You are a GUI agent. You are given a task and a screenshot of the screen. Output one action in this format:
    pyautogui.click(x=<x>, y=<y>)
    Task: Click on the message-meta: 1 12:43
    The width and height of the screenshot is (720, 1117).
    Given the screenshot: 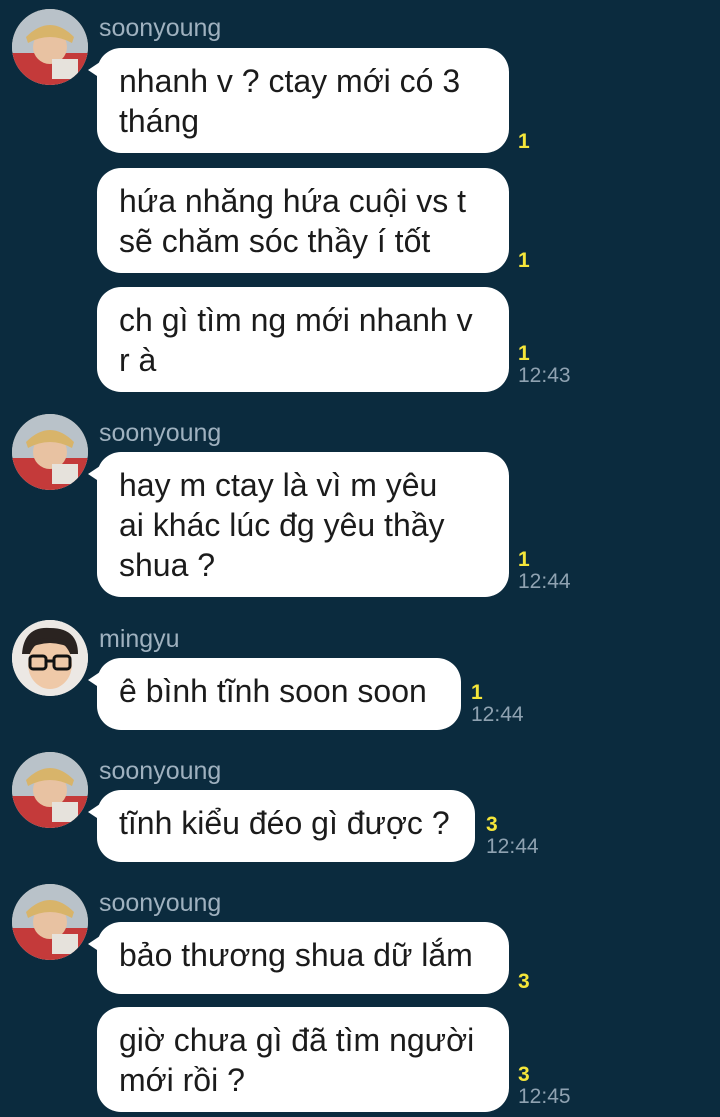 What is the action you would take?
    pyautogui.click(x=544, y=364)
    